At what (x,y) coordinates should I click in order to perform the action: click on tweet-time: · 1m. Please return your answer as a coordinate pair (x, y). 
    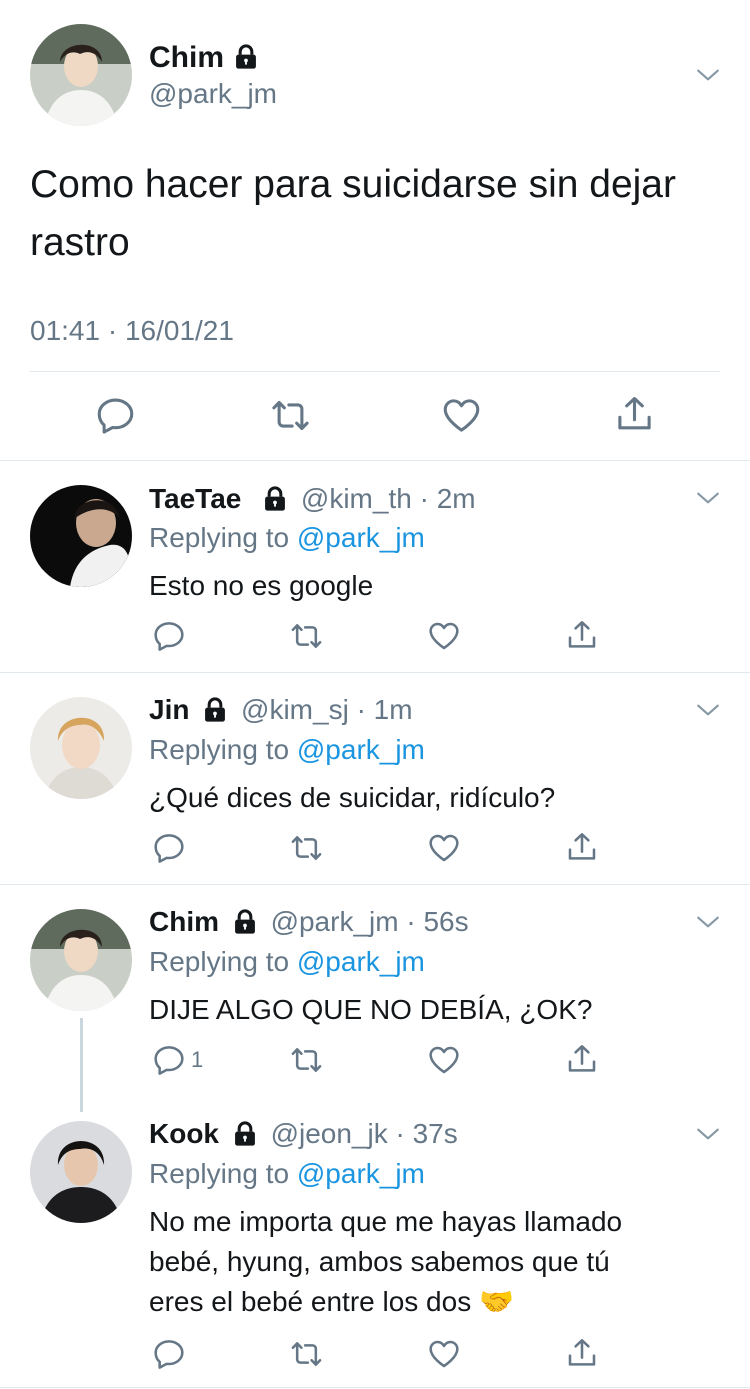
    Looking at the image, I should click on (385, 709).